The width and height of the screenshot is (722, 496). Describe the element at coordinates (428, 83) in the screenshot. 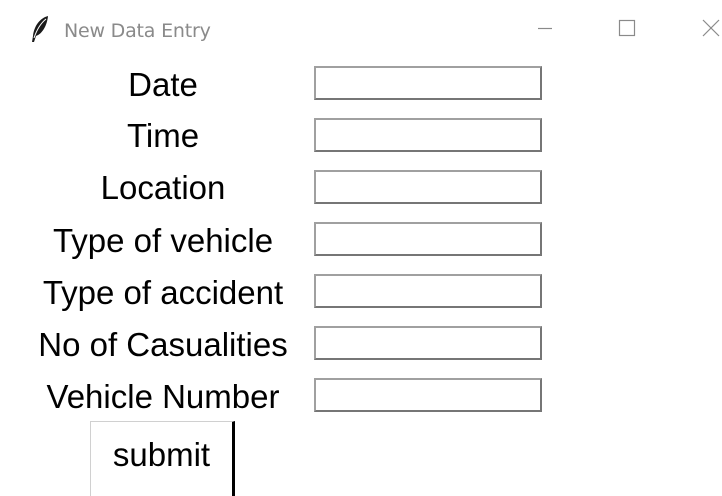

I see `date-field` at that location.